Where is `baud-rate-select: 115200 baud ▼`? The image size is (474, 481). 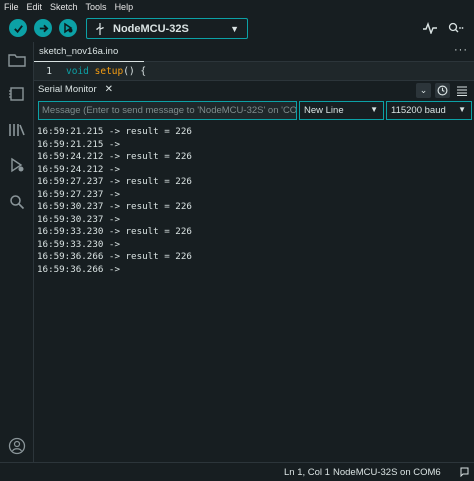
baud-rate-select: 115200 baud ▼ is located at coordinates (429, 110).